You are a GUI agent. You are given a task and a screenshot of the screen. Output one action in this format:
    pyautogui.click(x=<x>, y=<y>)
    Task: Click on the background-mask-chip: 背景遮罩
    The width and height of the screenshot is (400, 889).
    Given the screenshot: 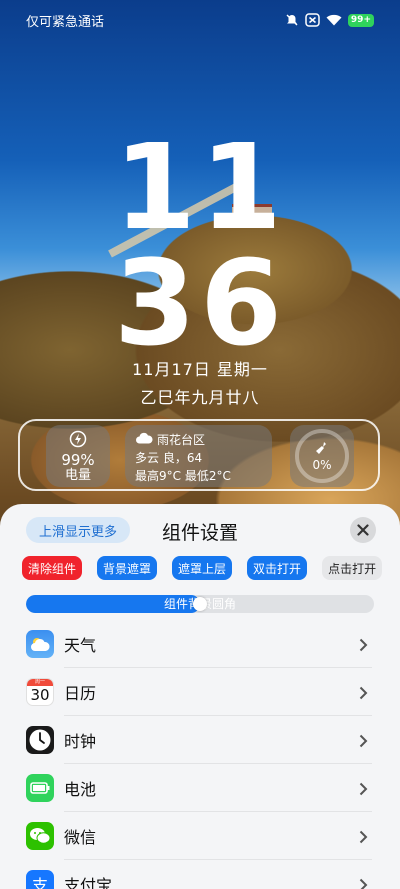 What is the action you would take?
    pyautogui.click(x=127, y=568)
    